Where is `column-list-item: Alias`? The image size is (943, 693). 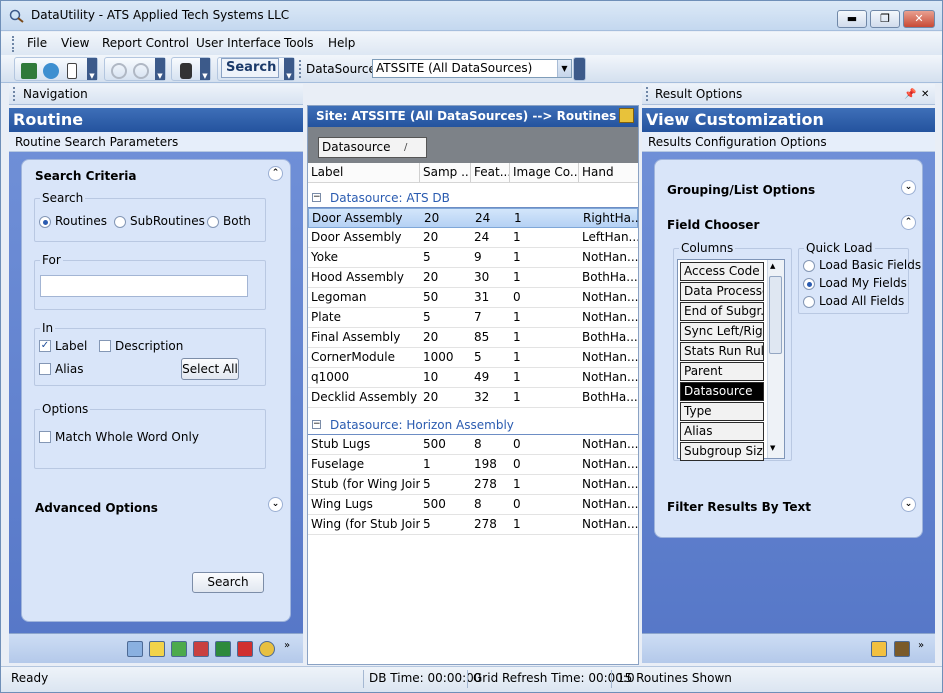 column-list-item: Alias is located at coordinates (722, 431).